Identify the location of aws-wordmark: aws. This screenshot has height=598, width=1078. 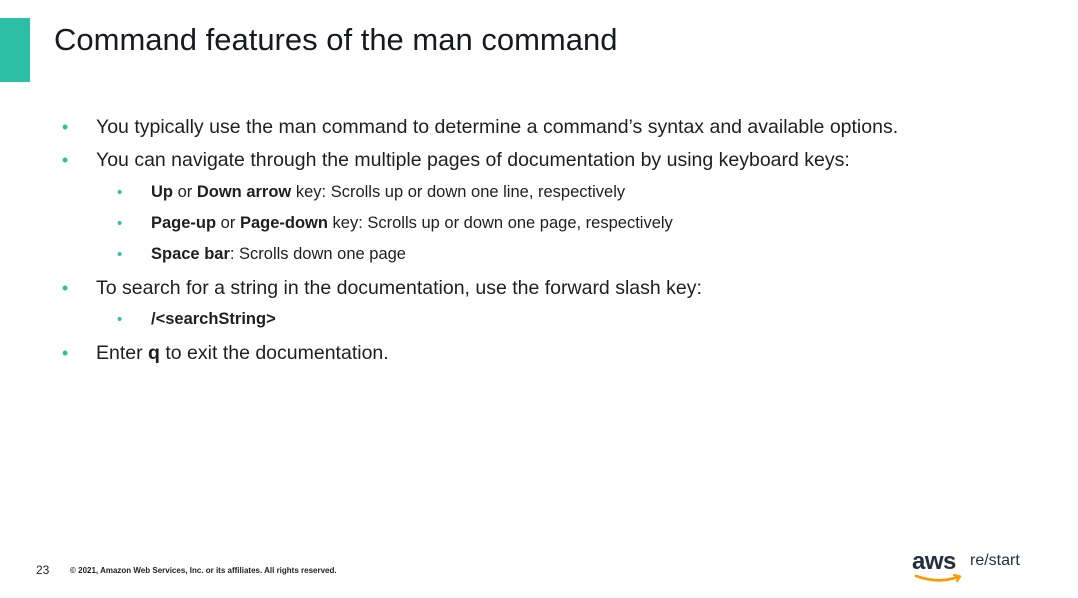
(934, 561).